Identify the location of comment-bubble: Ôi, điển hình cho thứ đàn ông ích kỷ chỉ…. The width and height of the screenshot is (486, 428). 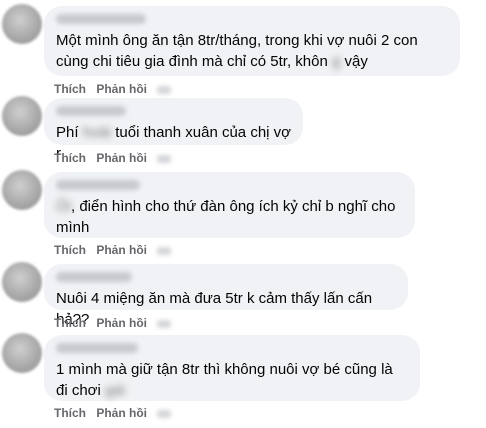
(229, 205).